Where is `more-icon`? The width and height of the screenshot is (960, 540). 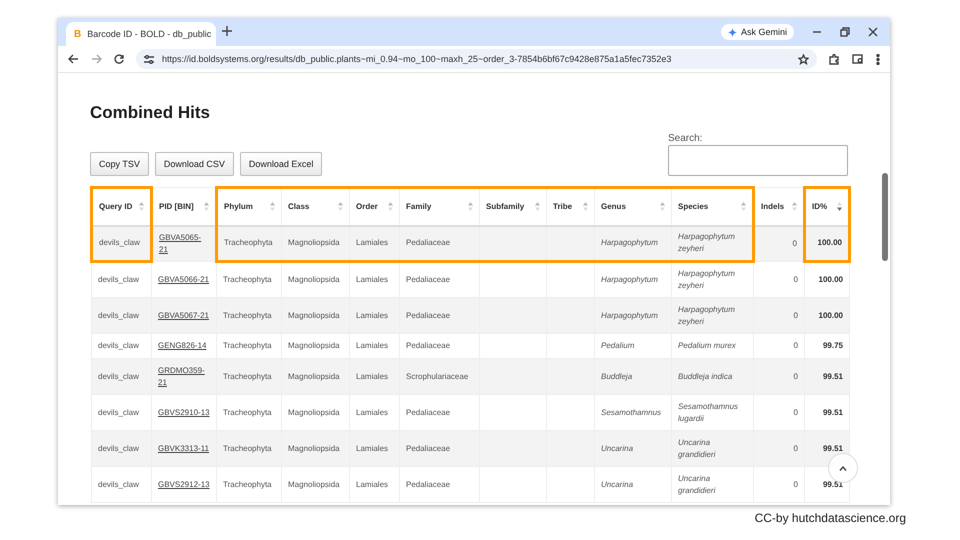
more-icon is located at coordinates (878, 59).